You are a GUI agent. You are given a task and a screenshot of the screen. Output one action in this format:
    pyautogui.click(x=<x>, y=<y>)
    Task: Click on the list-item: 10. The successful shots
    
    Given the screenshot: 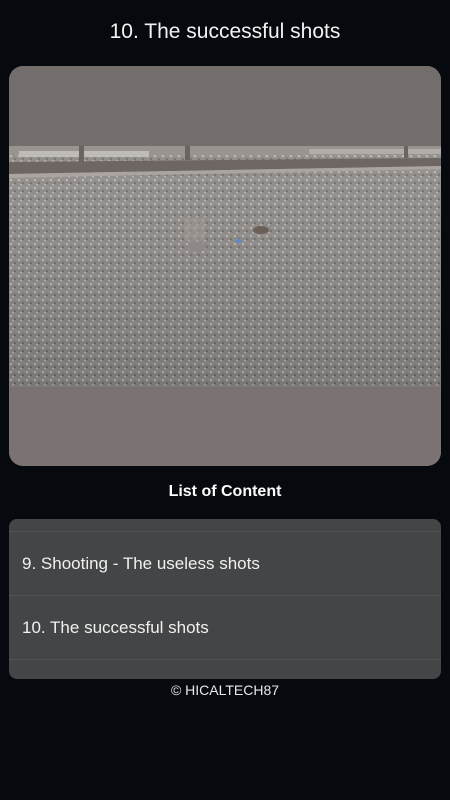 What is the action you would take?
    pyautogui.click(x=225, y=628)
    